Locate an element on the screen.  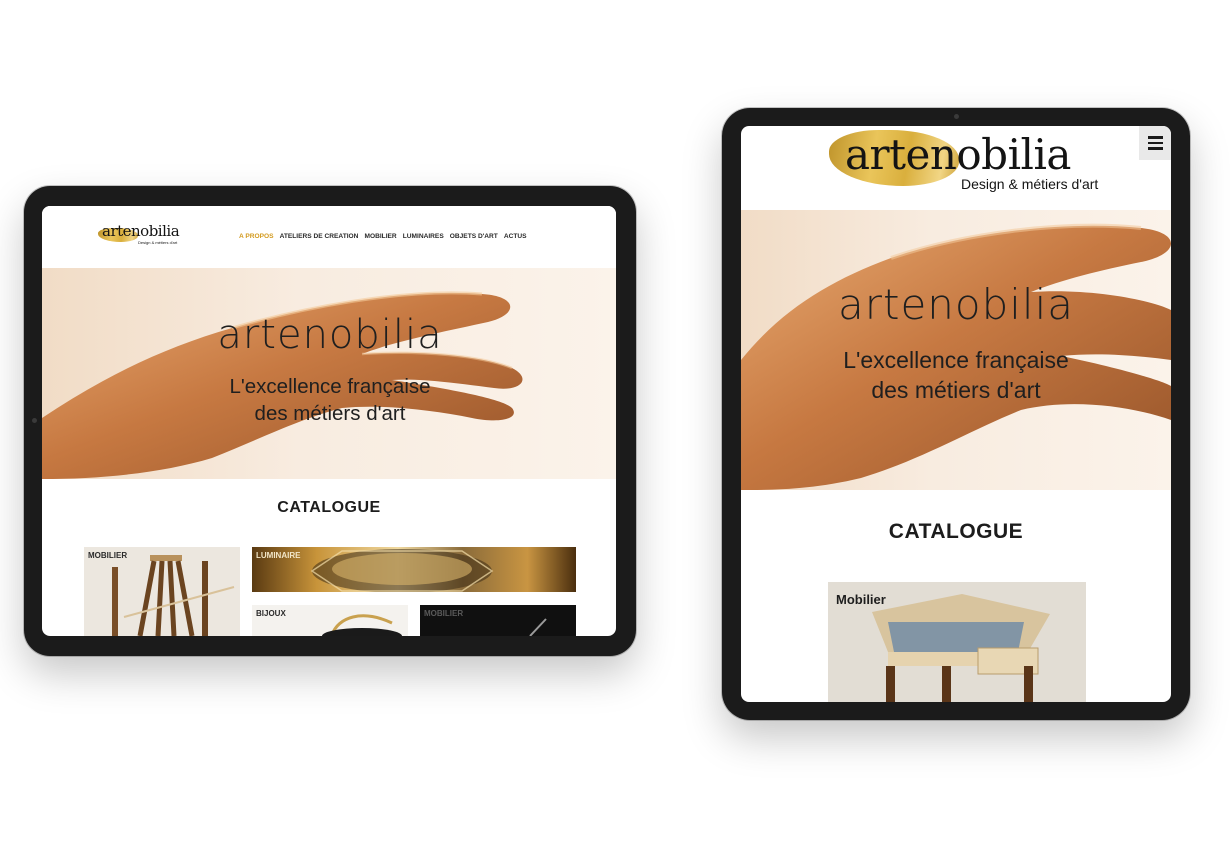
nav-item-a-propos: A PROPOS is located at coordinates (256, 236).